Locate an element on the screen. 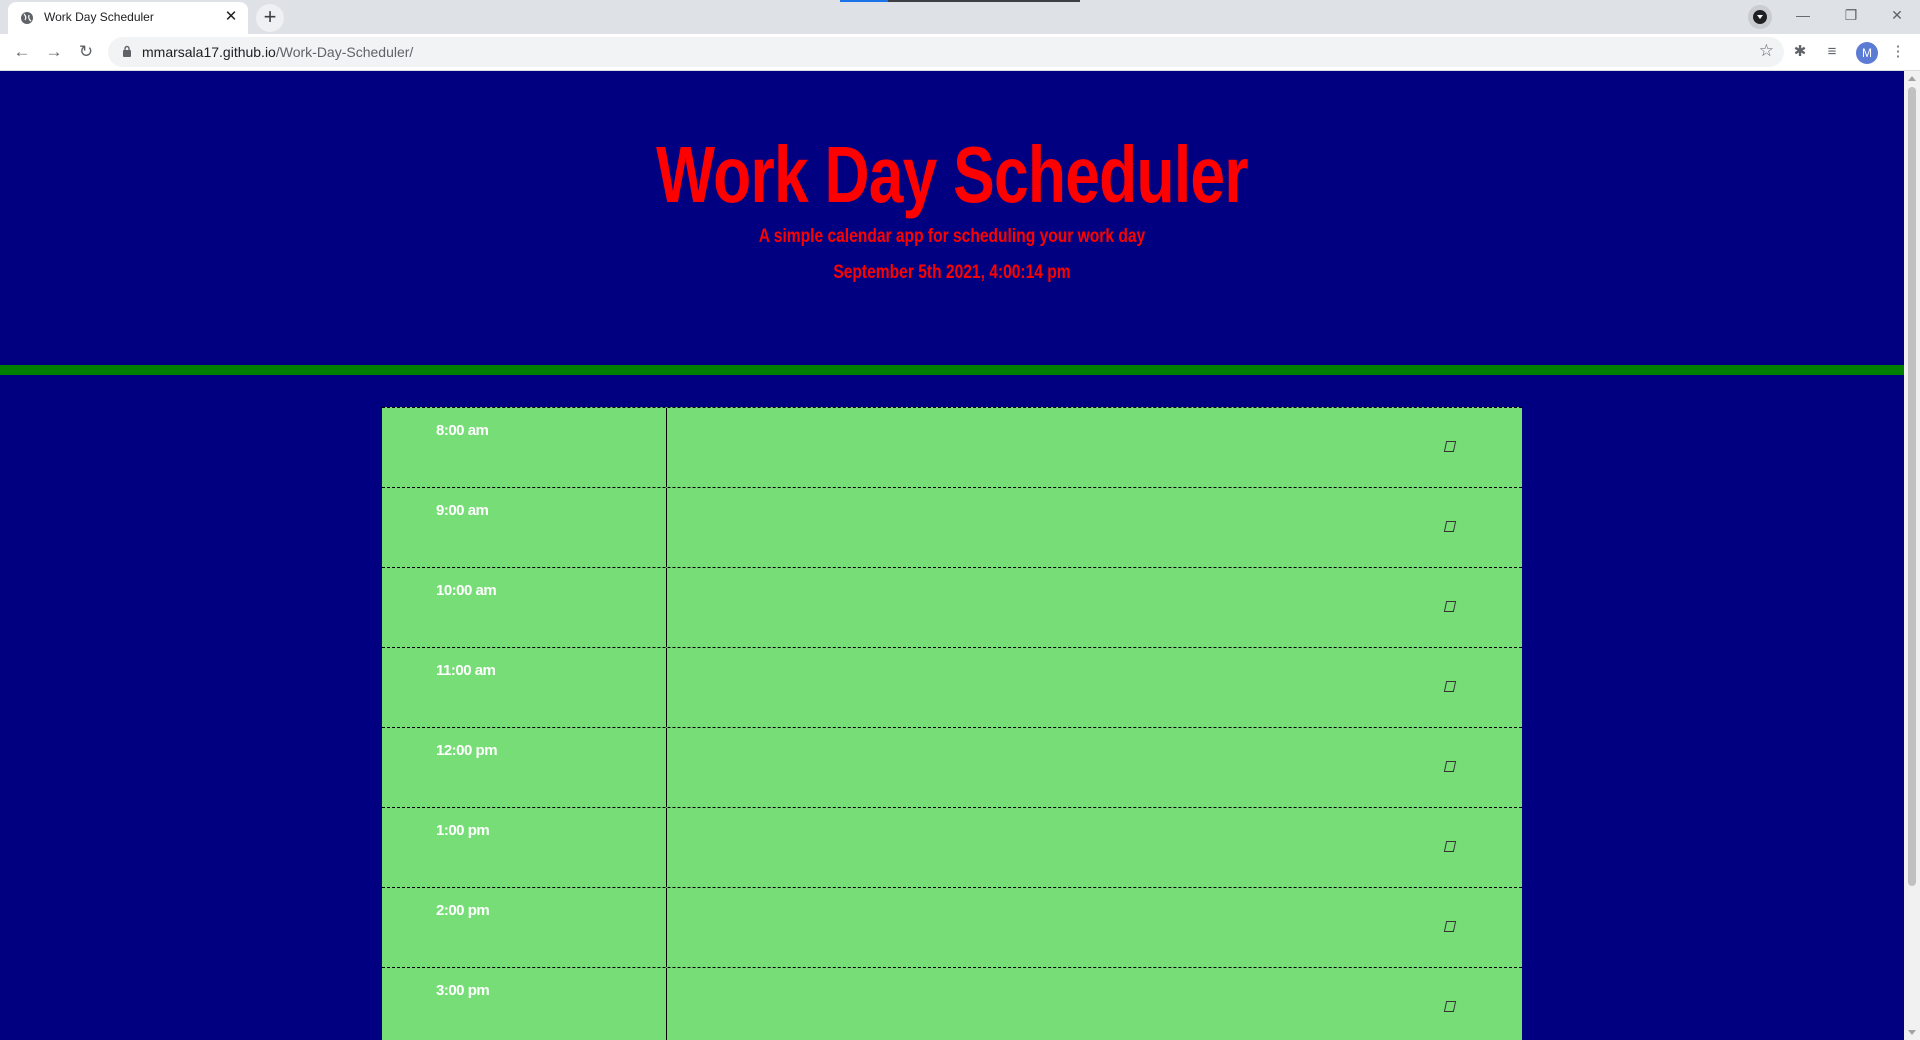 The height and width of the screenshot is (1040, 1920). time-block-row: 9:00 am is located at coordinates (952, 527).